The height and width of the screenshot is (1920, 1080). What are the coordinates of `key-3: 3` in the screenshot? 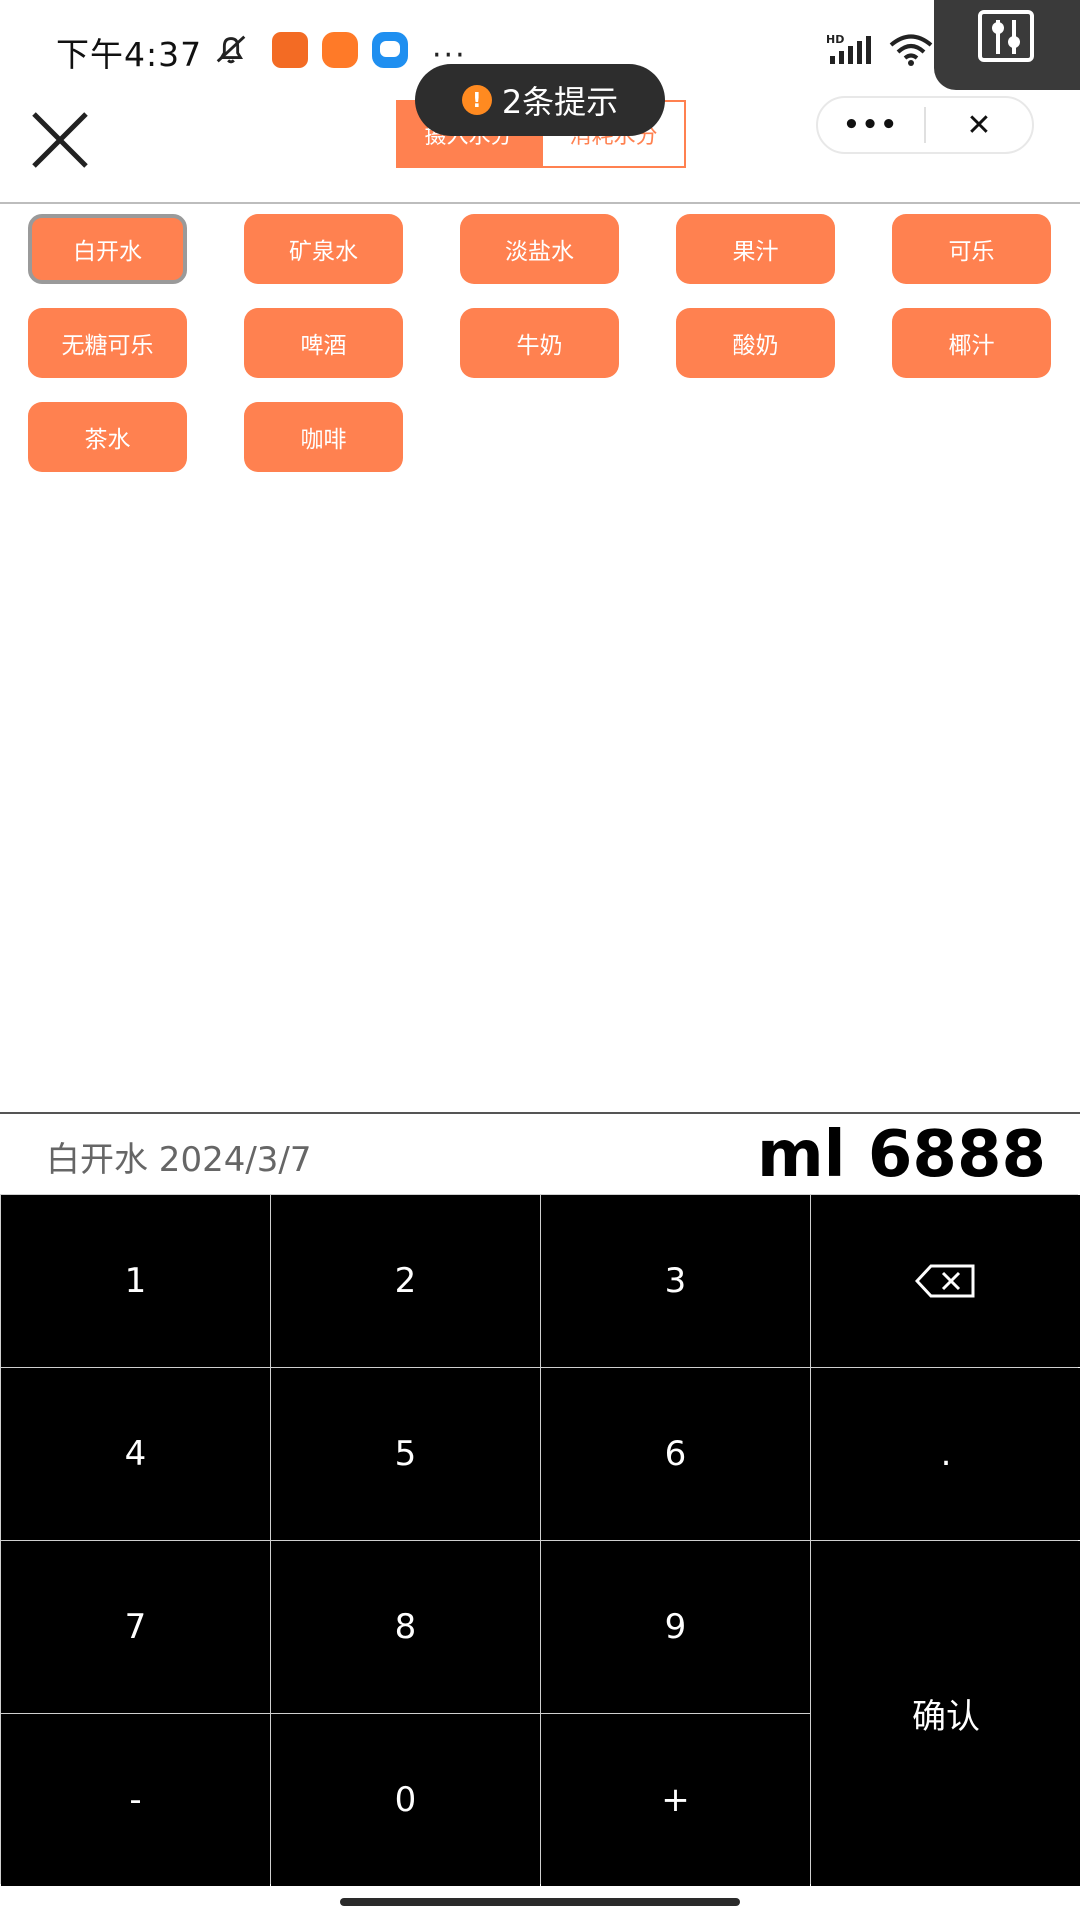 It's located at (675, 1281).